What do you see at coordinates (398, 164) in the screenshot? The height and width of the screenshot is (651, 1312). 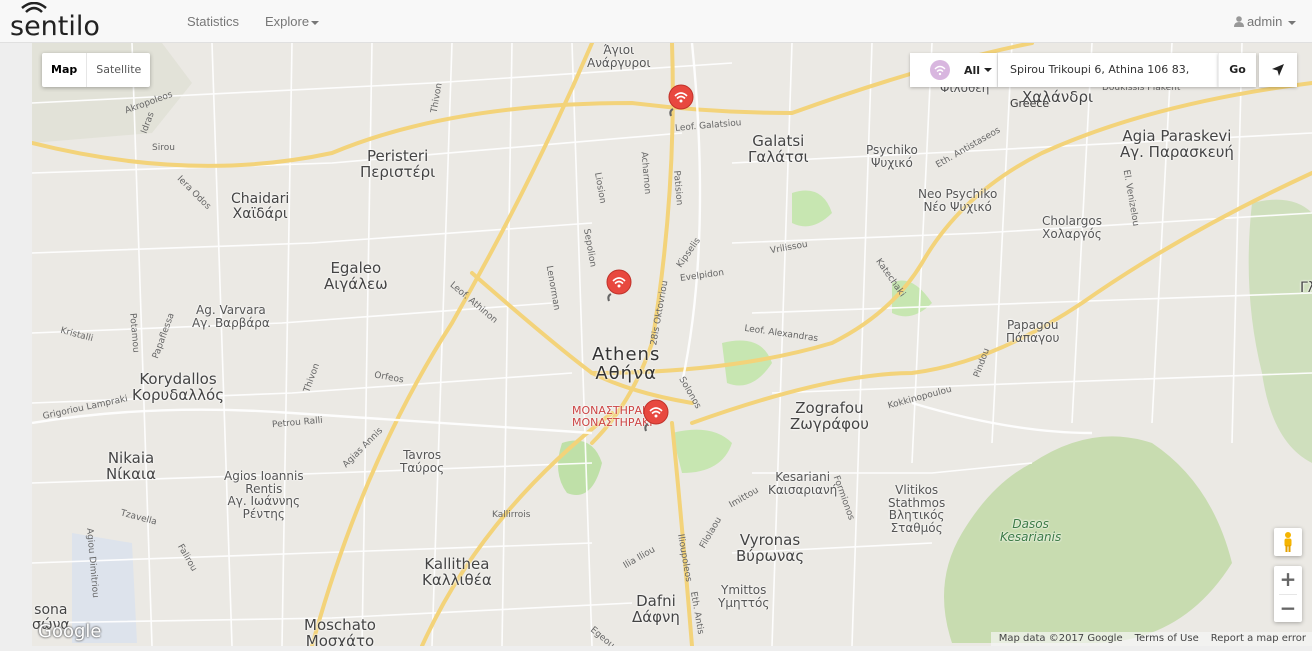 I see `place-peristeri: Peristeri Περιστέρι` at bounding box center [398, 164].